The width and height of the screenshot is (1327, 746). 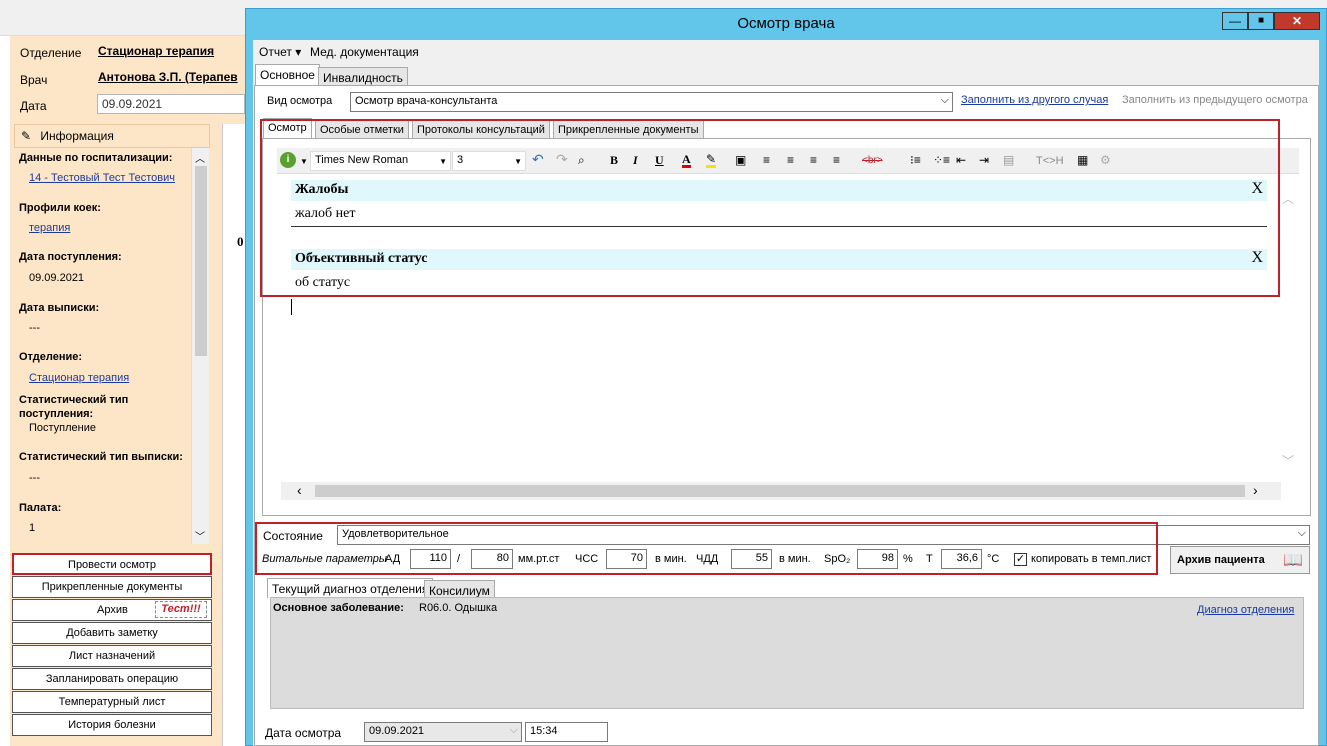 I want to click on plan-surgery-button: Запланировать операцию, so click(x=112, y=679).